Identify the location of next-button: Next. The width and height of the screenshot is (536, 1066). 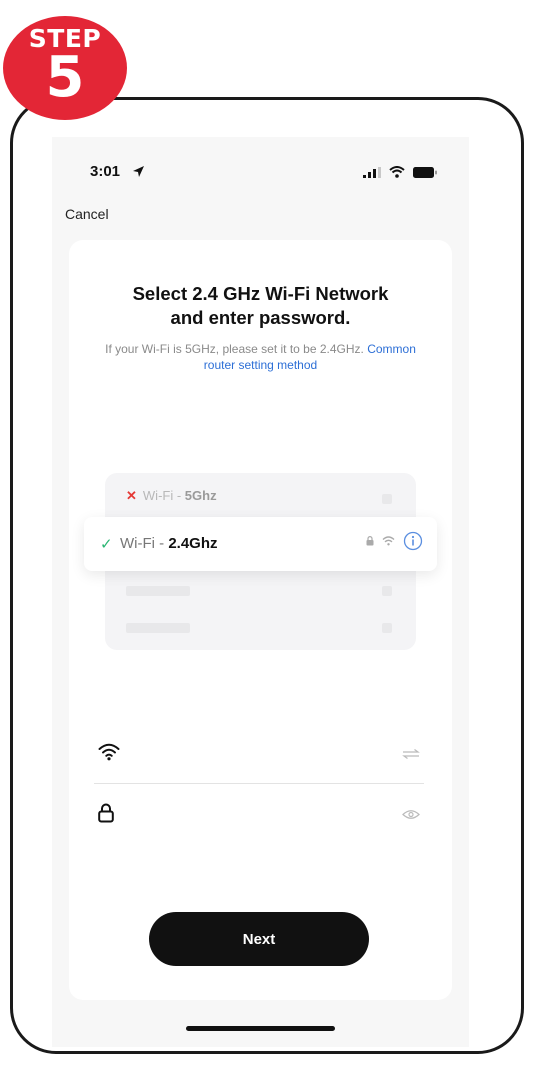
(259, 939).